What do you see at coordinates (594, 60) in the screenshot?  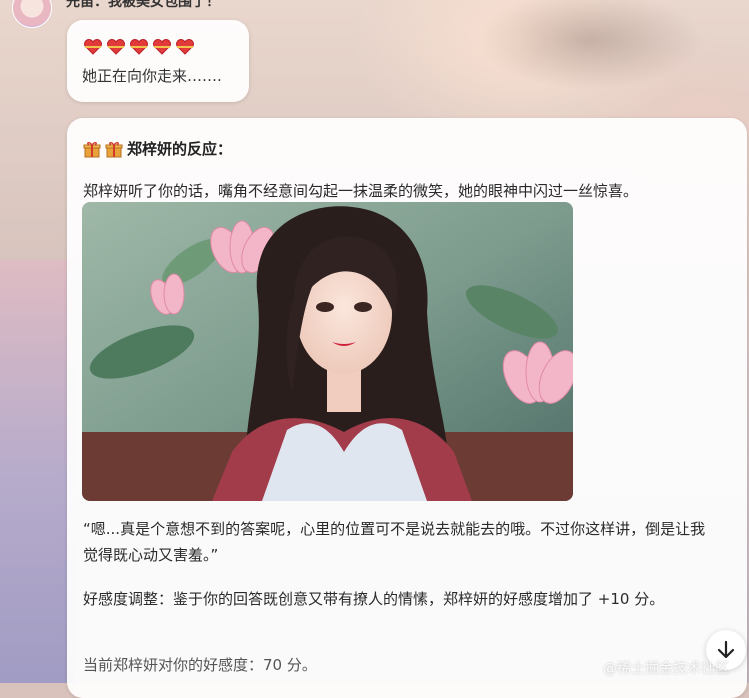 I see `background-portrait` at bounding box center [594, 60].